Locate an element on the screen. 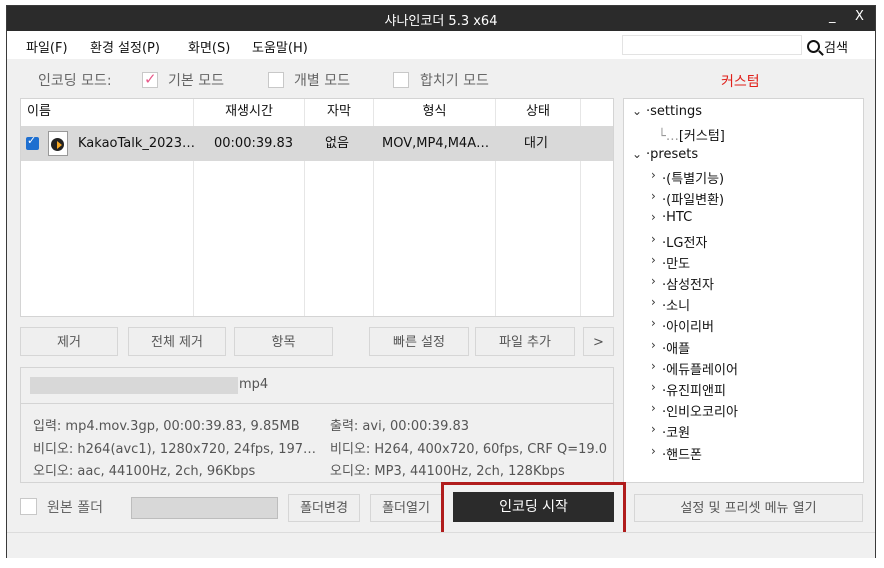  search-button: 검색 is located at coordinates (827, 46).